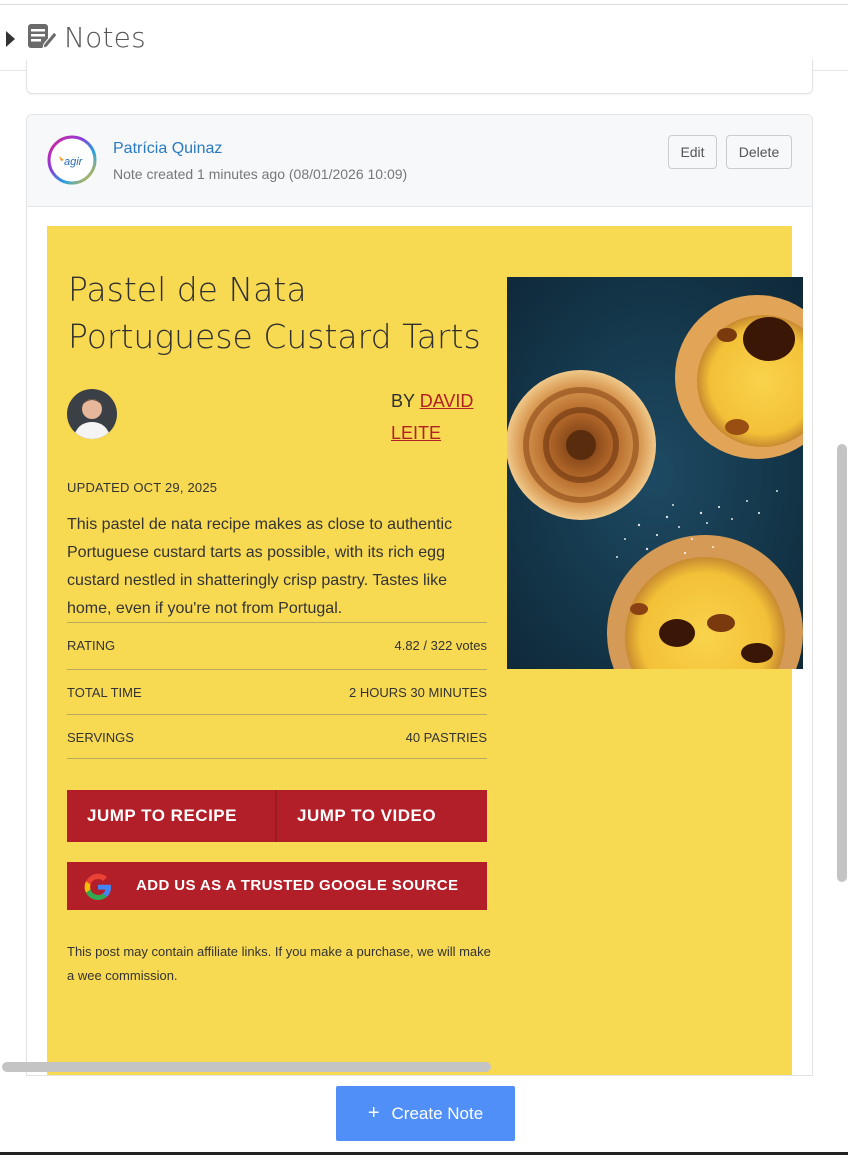  Describe the element at coordinates (277, 644) in the screenshot. I see `rating-row: RATING 4.82 / 322 votes` at that location.